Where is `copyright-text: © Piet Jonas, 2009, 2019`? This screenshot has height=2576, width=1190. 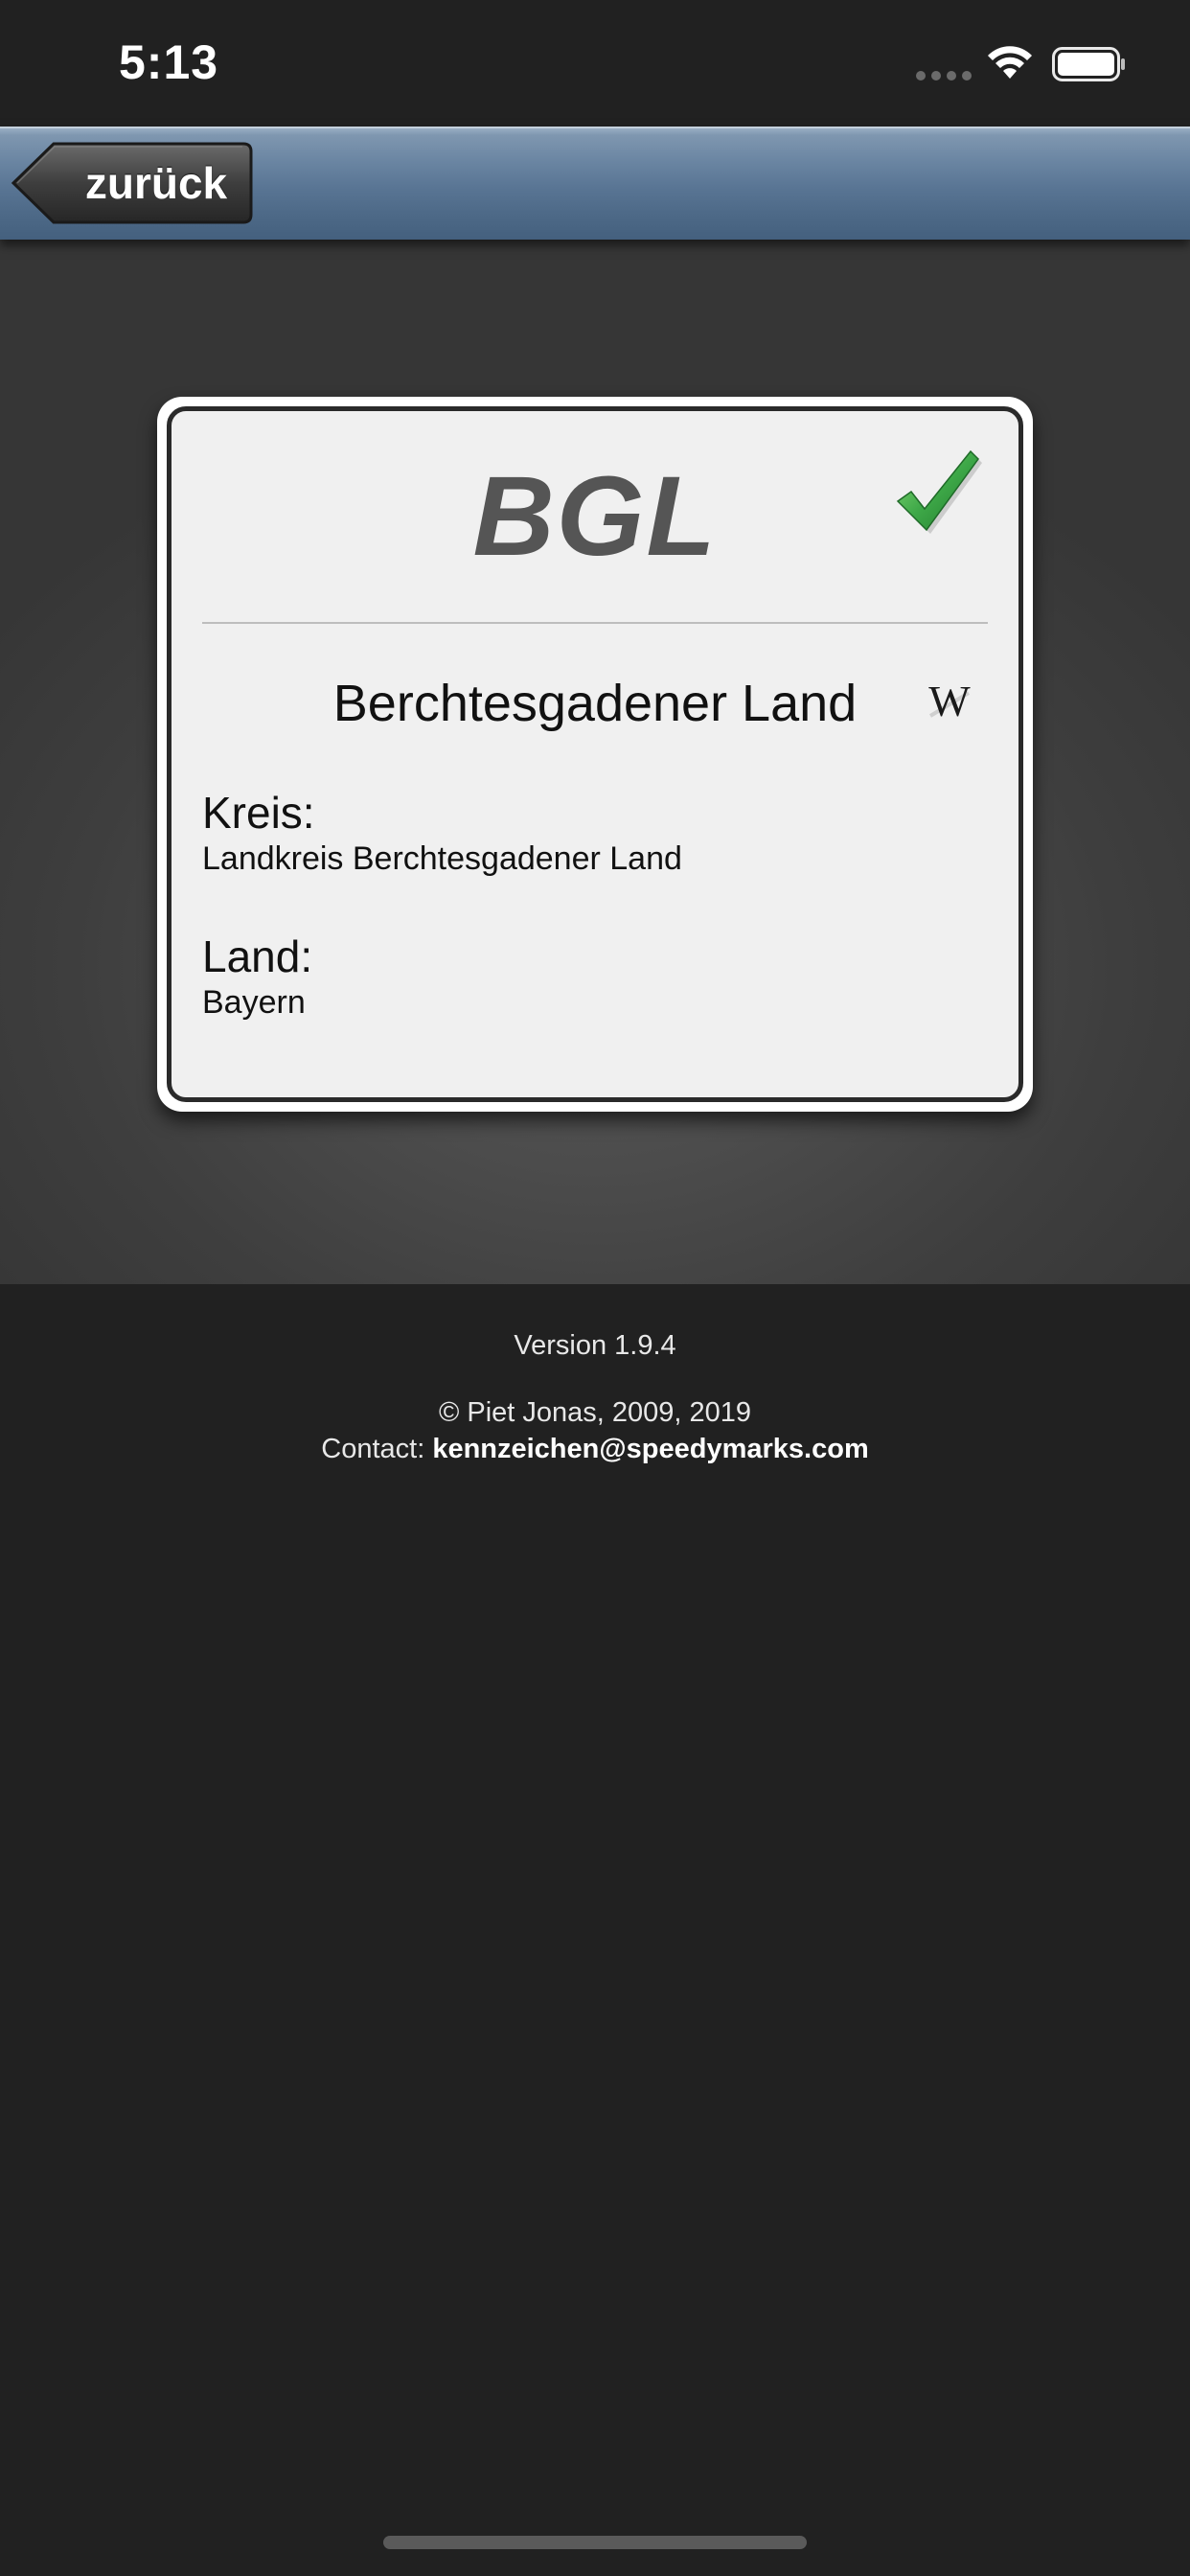
copyright-text: © Piet Jonas, 2009, 2019 is located at coordinates (595, 1412).